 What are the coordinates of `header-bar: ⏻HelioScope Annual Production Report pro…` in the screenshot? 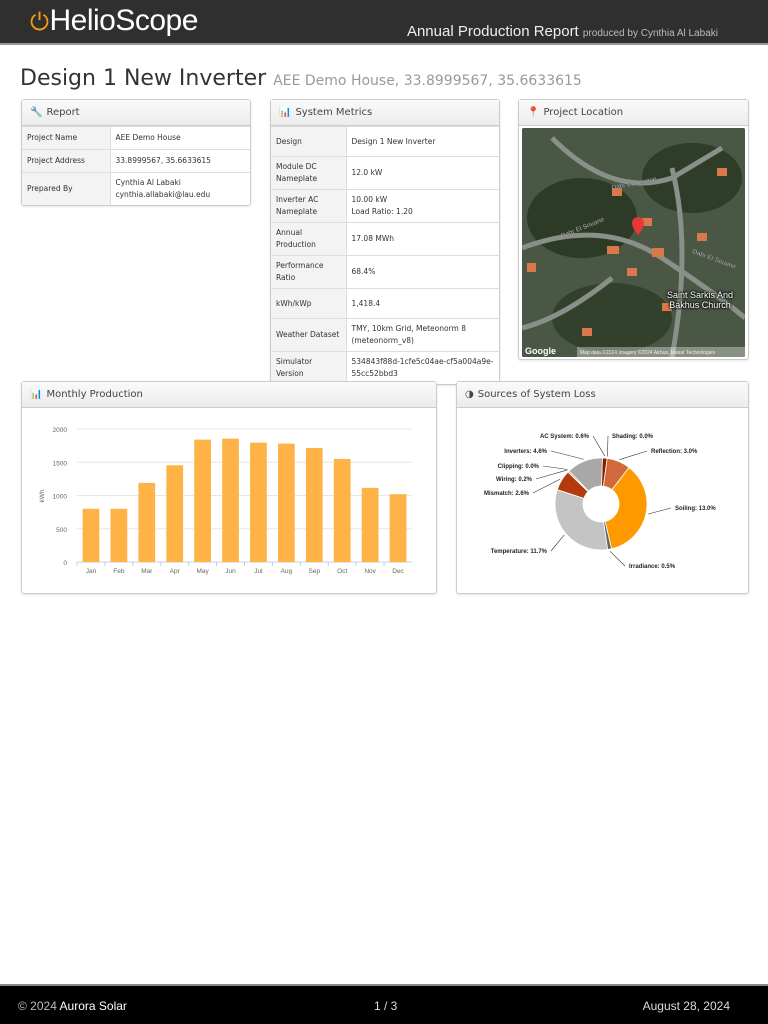 It's located at (384, 22).